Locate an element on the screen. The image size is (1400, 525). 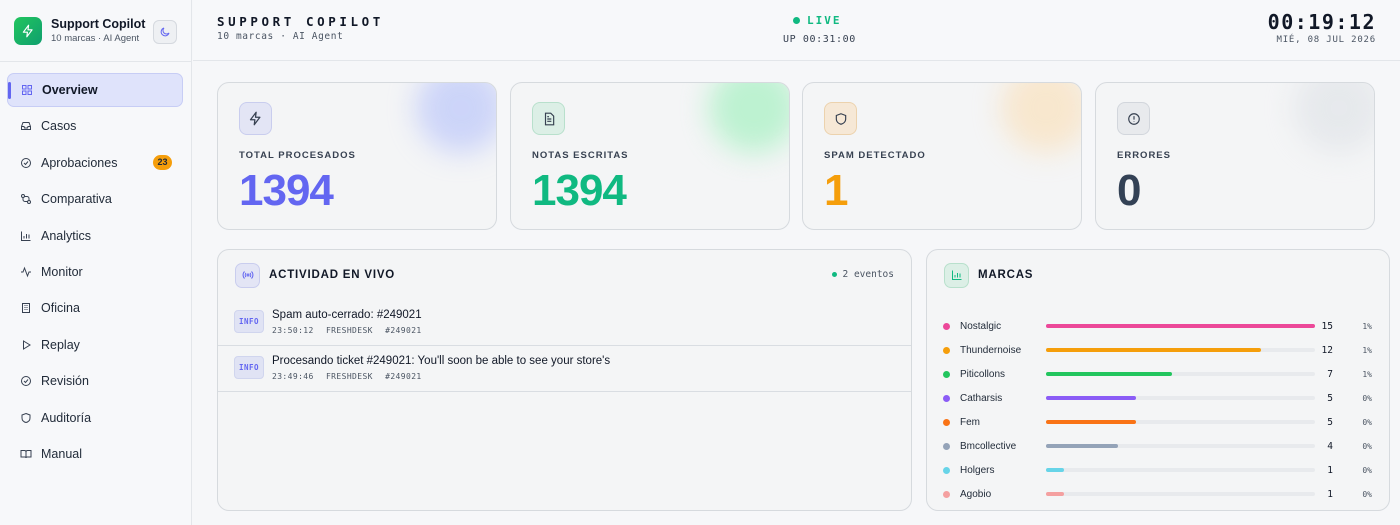
sidebar-item-label: Oficina is located at coordinates (60, 308).